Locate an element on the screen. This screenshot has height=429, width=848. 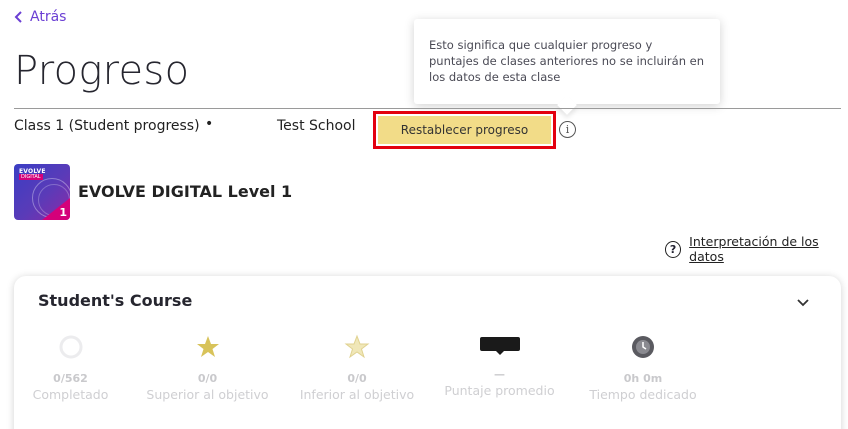
stat-label: Completado is located at coordinates (70, 394).